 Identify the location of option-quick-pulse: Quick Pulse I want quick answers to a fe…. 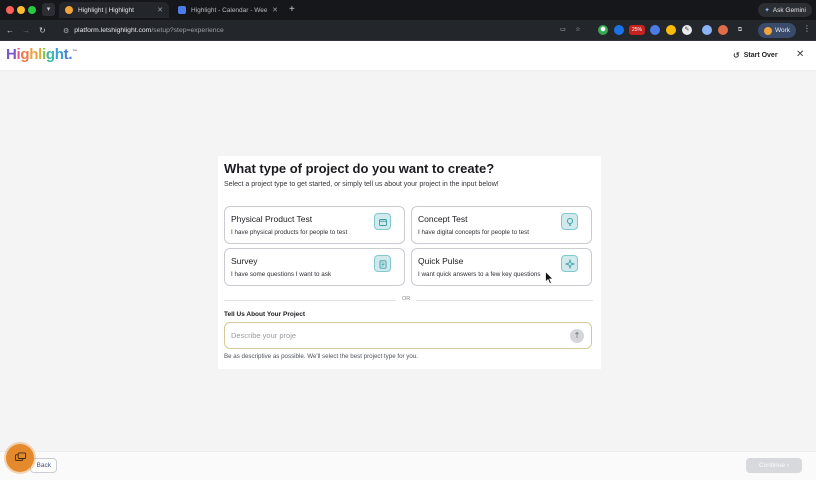
(501, 267).